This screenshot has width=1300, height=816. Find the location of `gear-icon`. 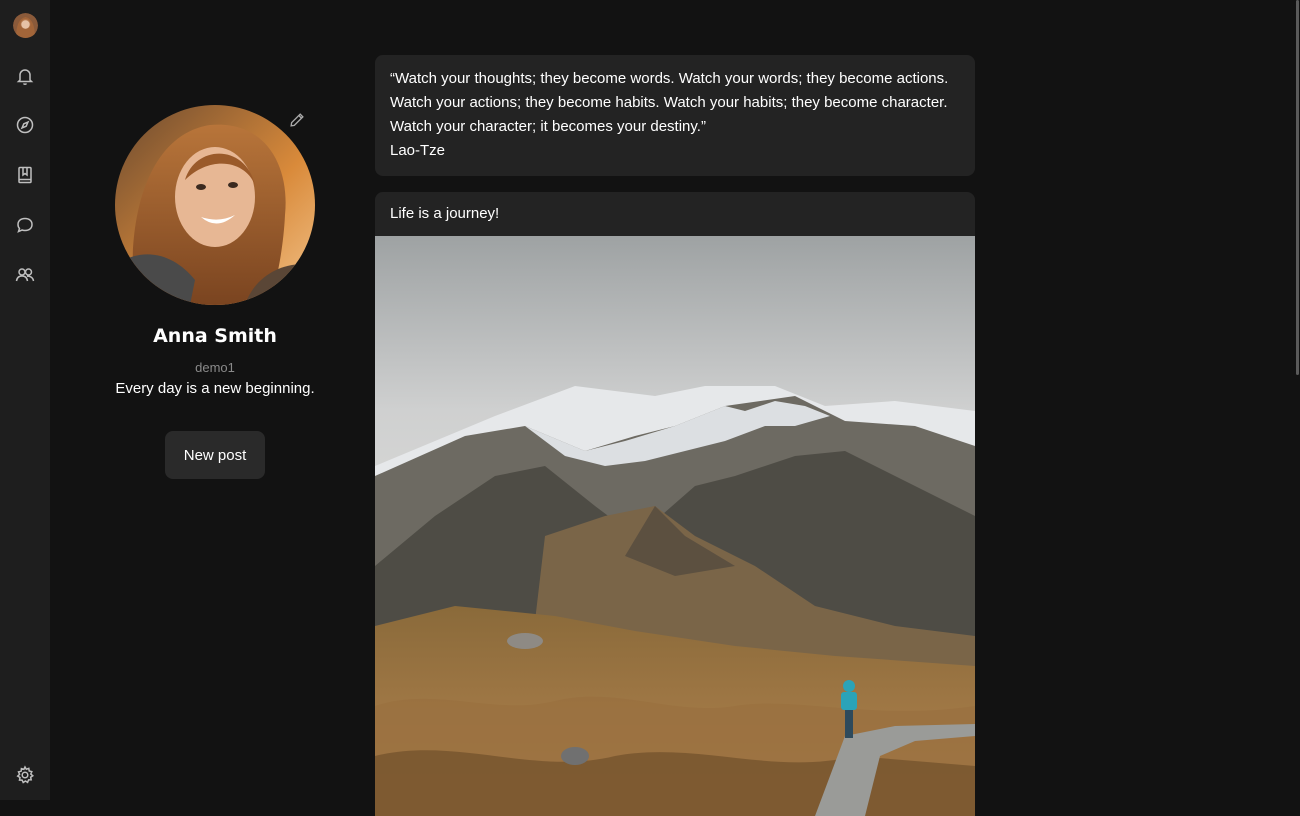

gear-icon is located at coordinates (25, 775).